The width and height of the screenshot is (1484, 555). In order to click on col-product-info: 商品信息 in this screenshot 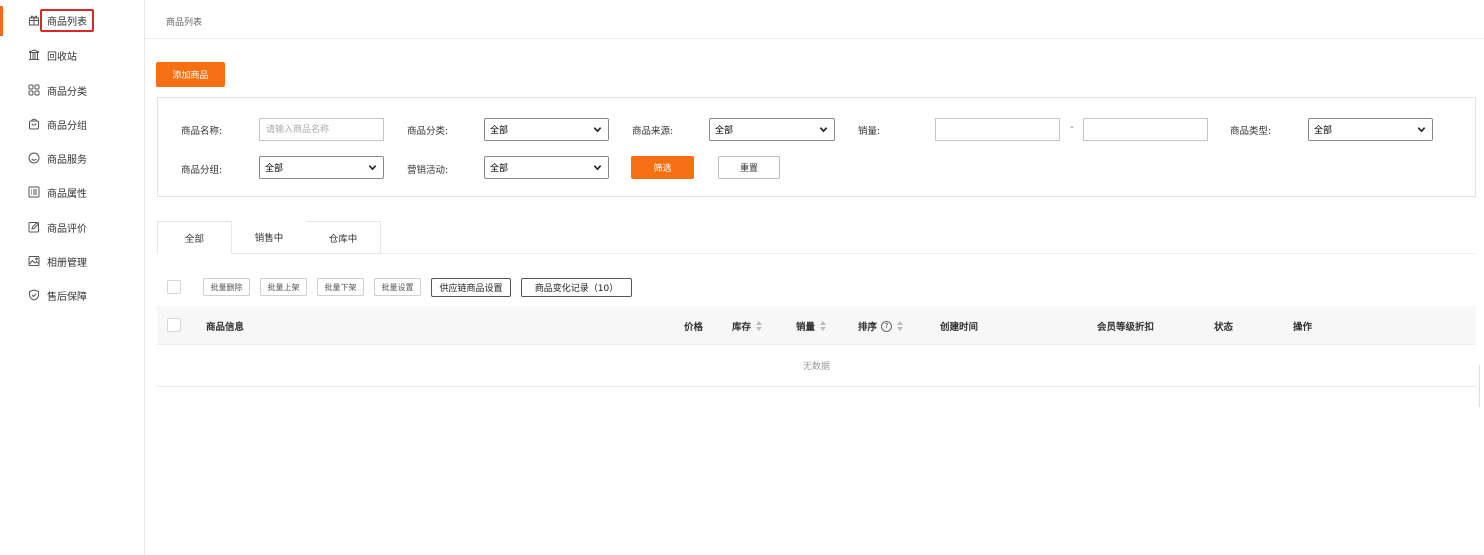, I will do `click(225, 327)`.